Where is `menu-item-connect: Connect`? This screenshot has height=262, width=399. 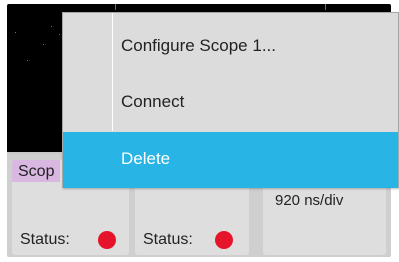 menu-item-connect: Connect is located at coordinates (230, 102).